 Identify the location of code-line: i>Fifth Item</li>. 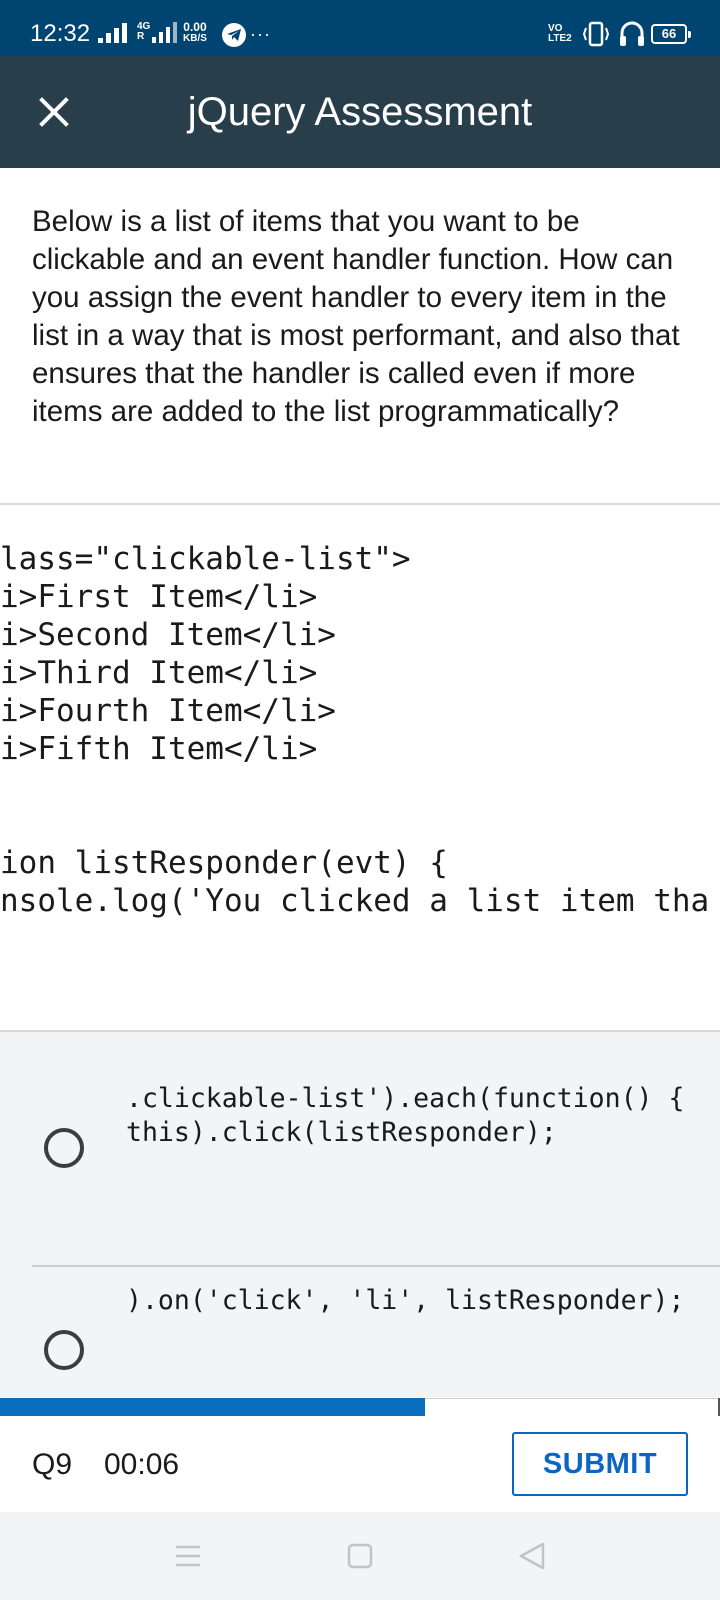
(159, 749).